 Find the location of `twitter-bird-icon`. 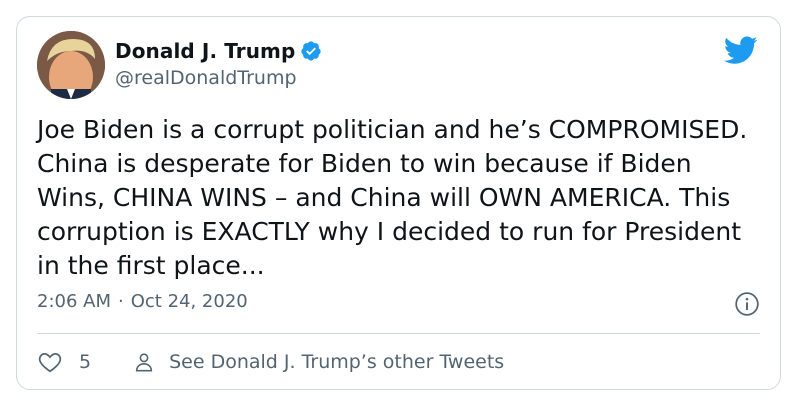

twitter-bird-icon is located at coordinates (741, 50).